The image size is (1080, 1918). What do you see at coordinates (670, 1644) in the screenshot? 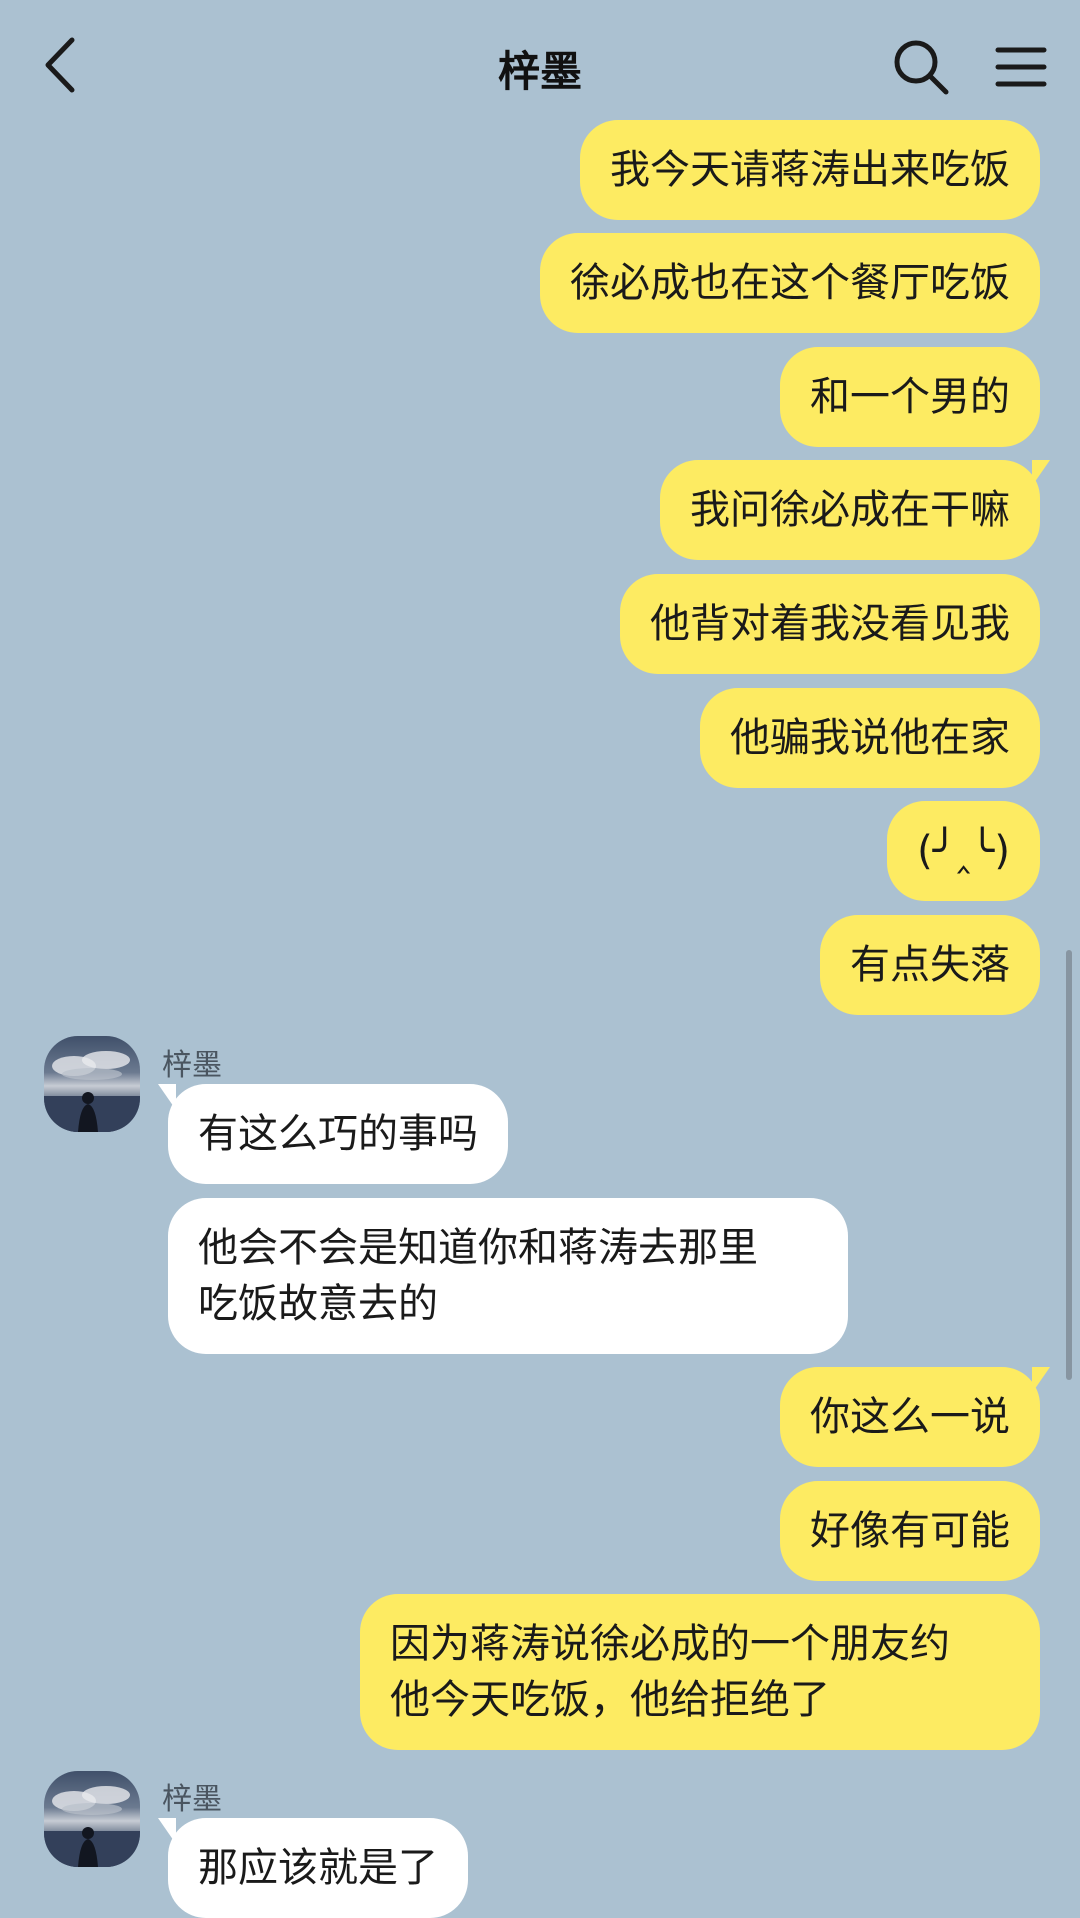
I see `message-line: 因为蒋涛说徐必成的一个朋友约` at bounding box center [670, 1644].